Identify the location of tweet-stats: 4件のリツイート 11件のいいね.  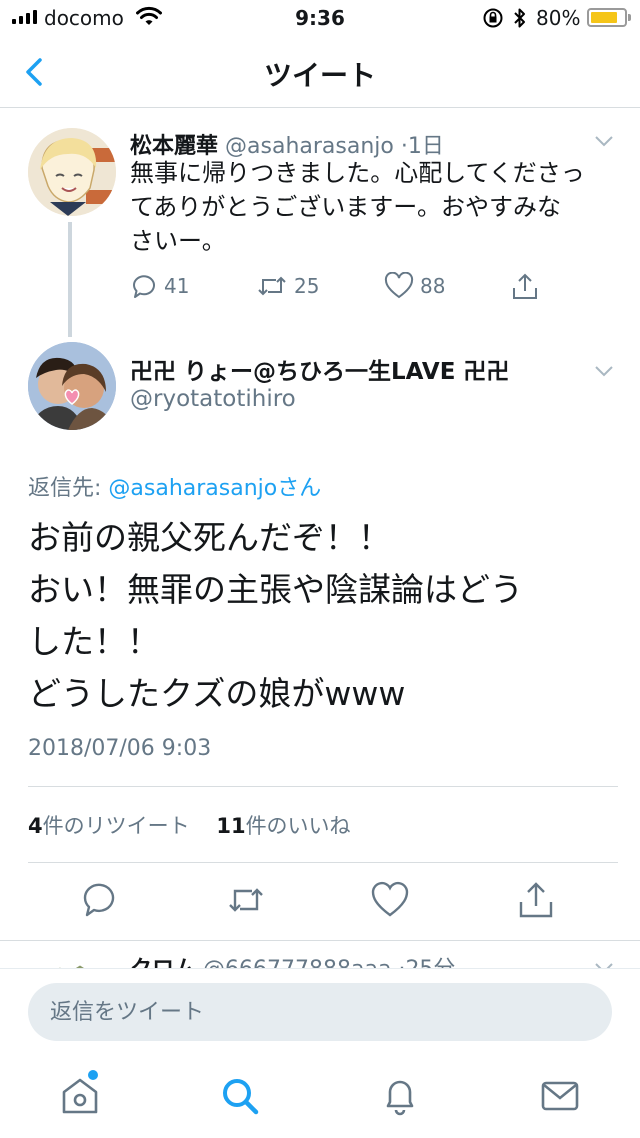
(189, 825).